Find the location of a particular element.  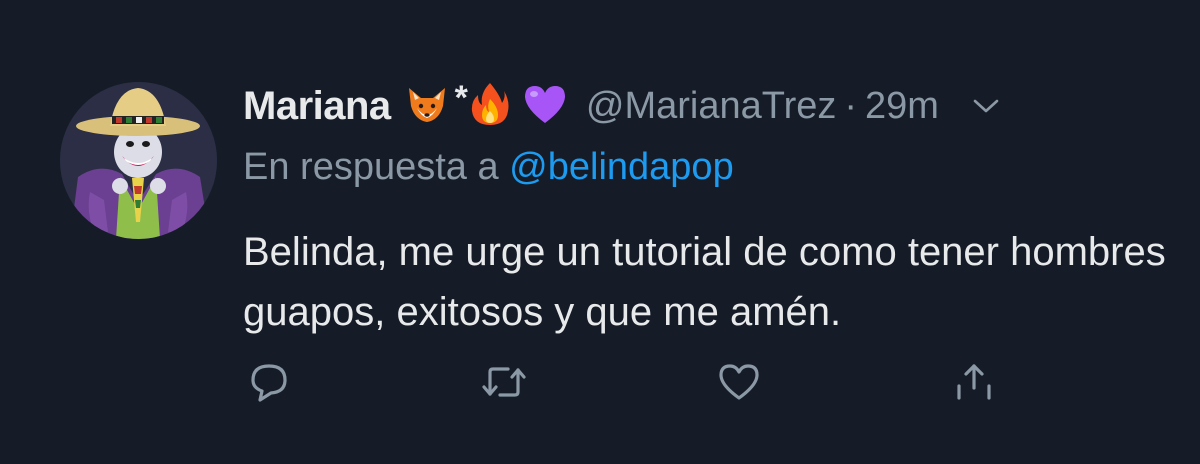

like-button is located at coordinates (739, 382).